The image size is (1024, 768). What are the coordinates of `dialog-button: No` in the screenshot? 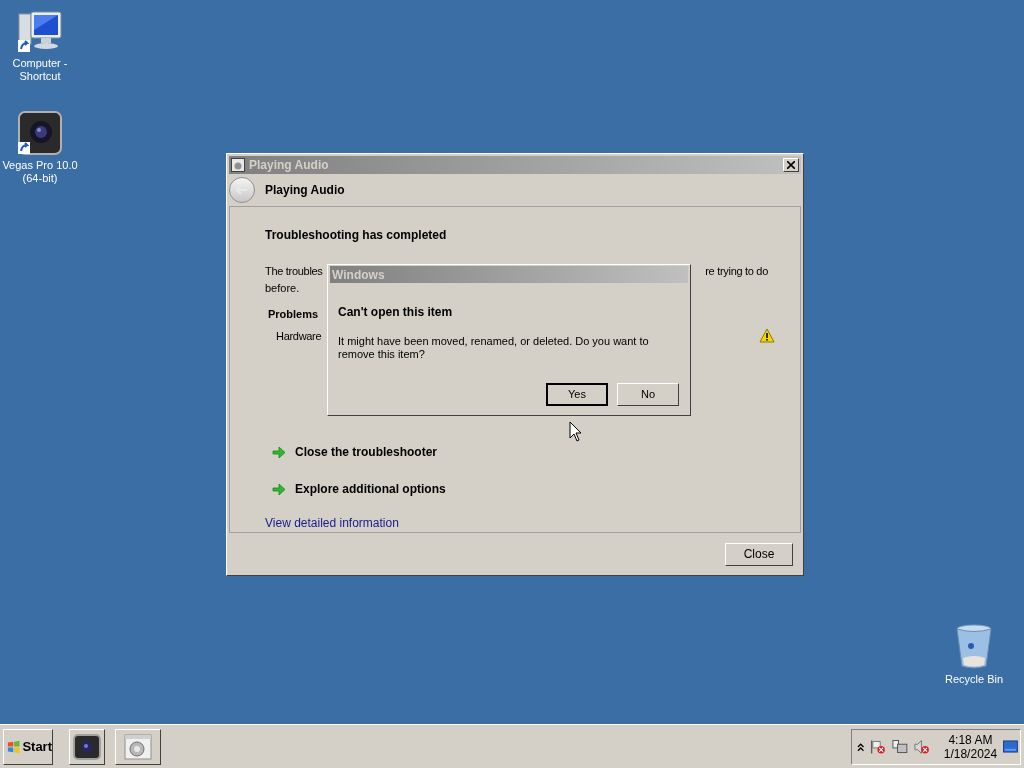 It's located at (648, 394).